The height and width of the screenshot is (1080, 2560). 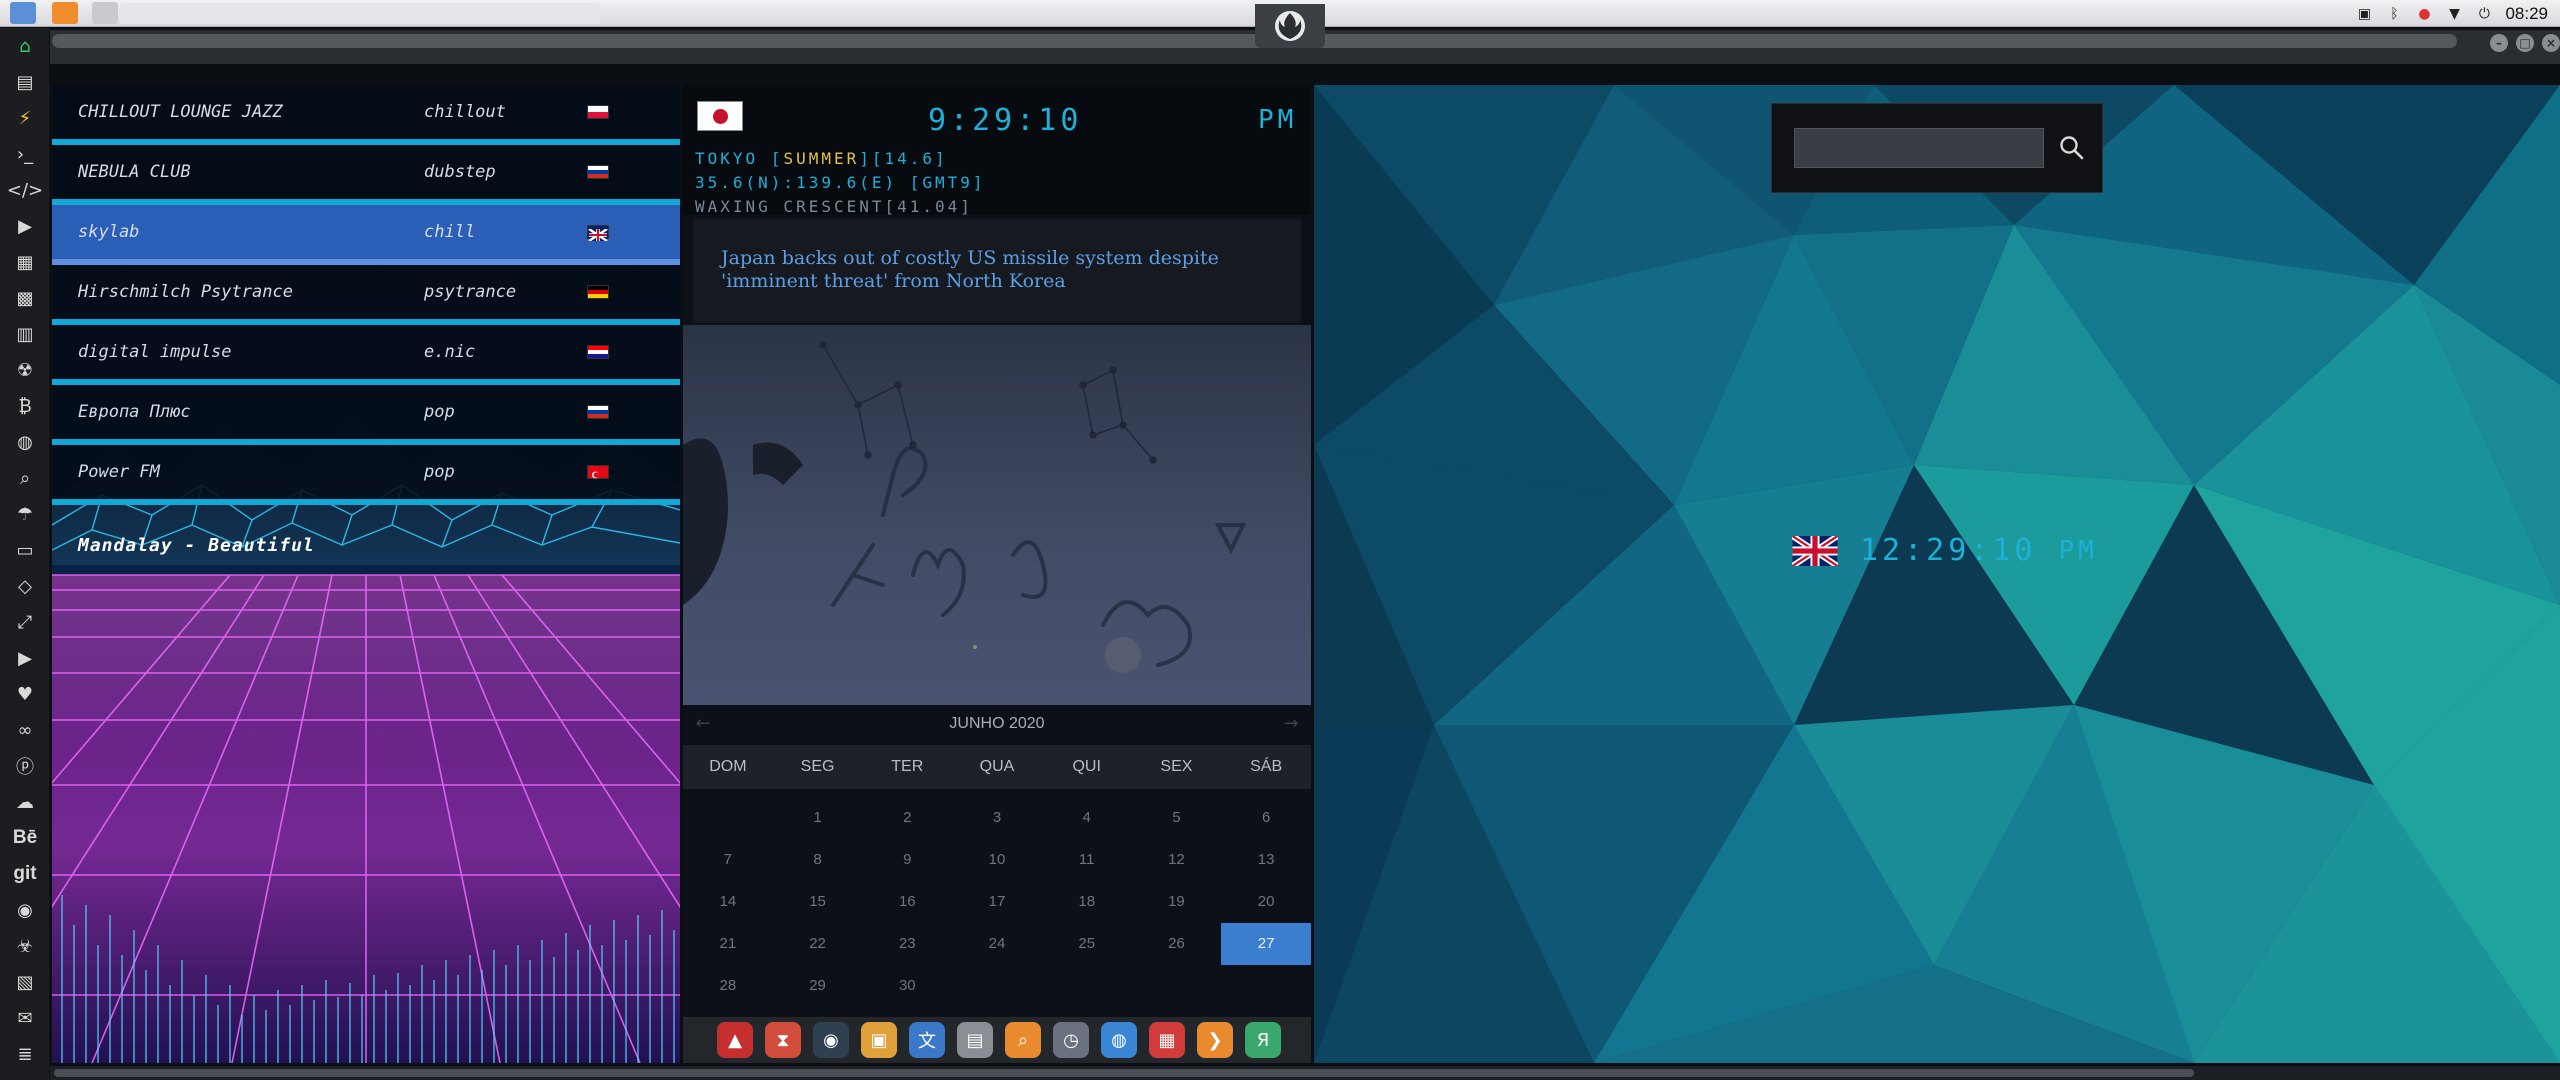 I want to click on horizontal-scrollbar, so click(x=1124, y=1073).